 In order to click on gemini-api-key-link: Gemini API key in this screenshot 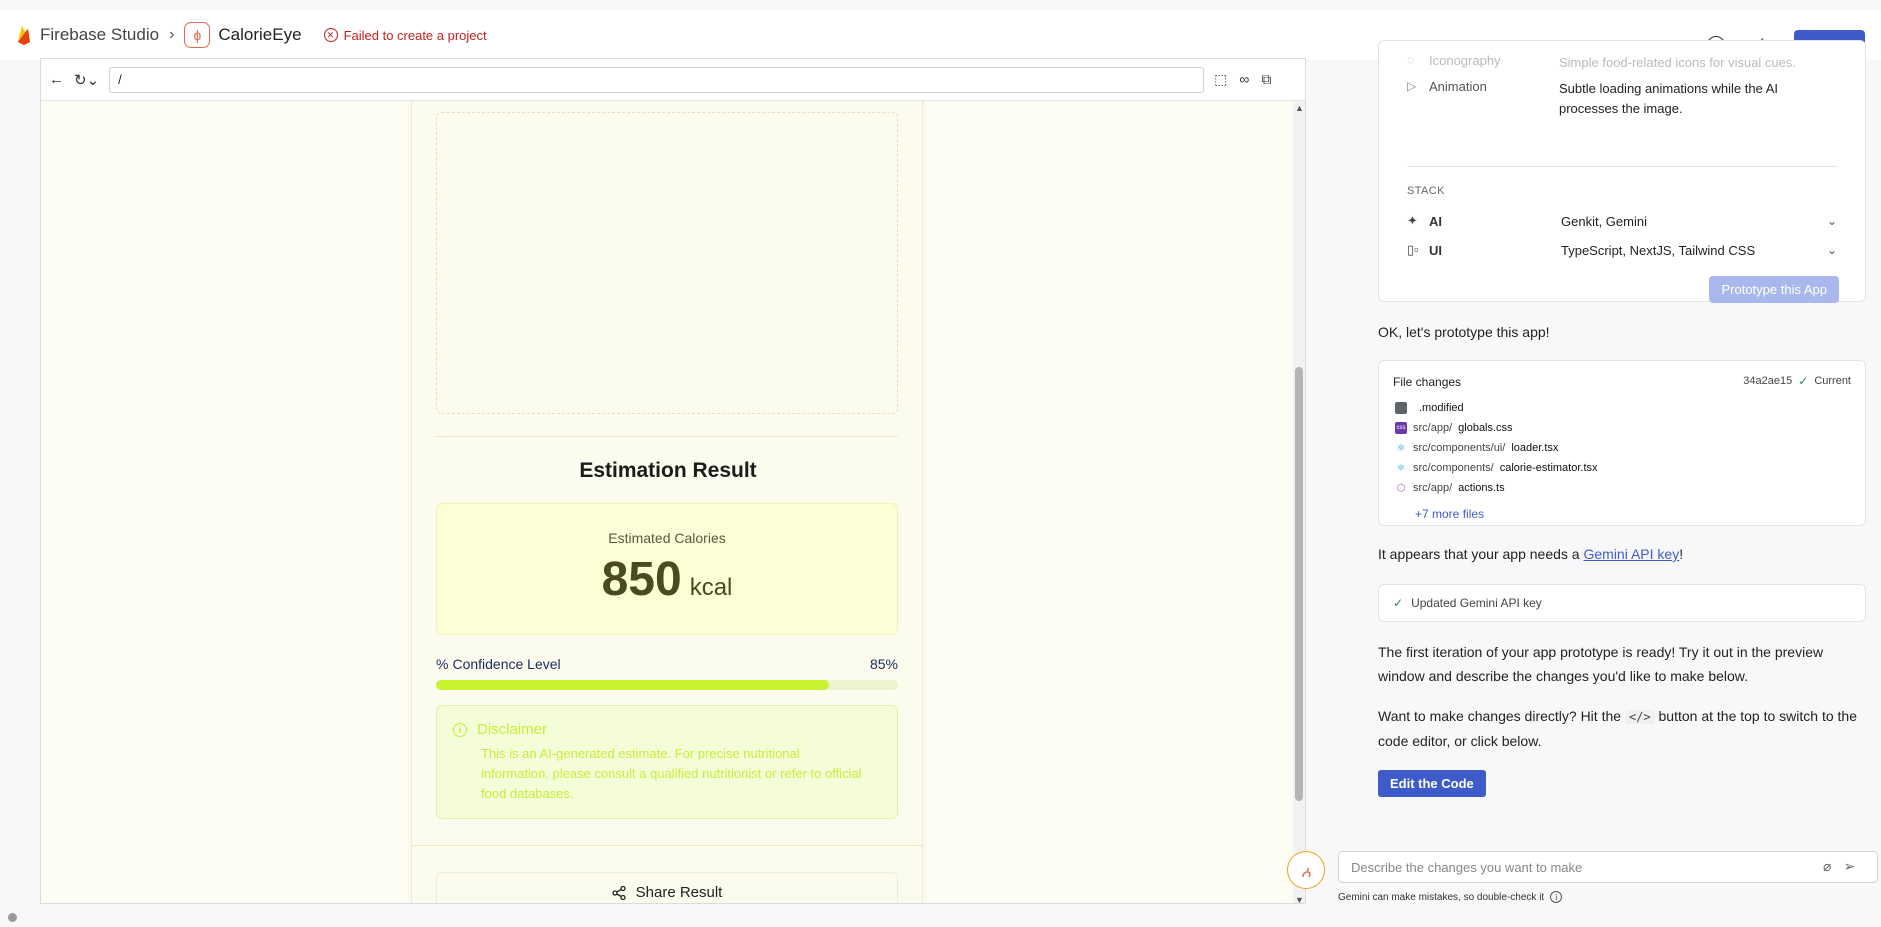, I will do `click(1631, 554)`.